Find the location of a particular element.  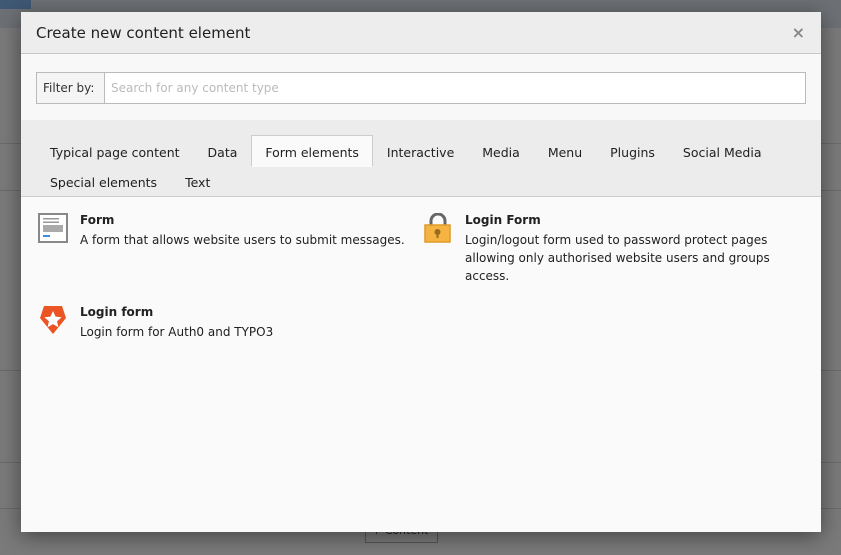

tab-data: Data is located at coordinates (223, 151).